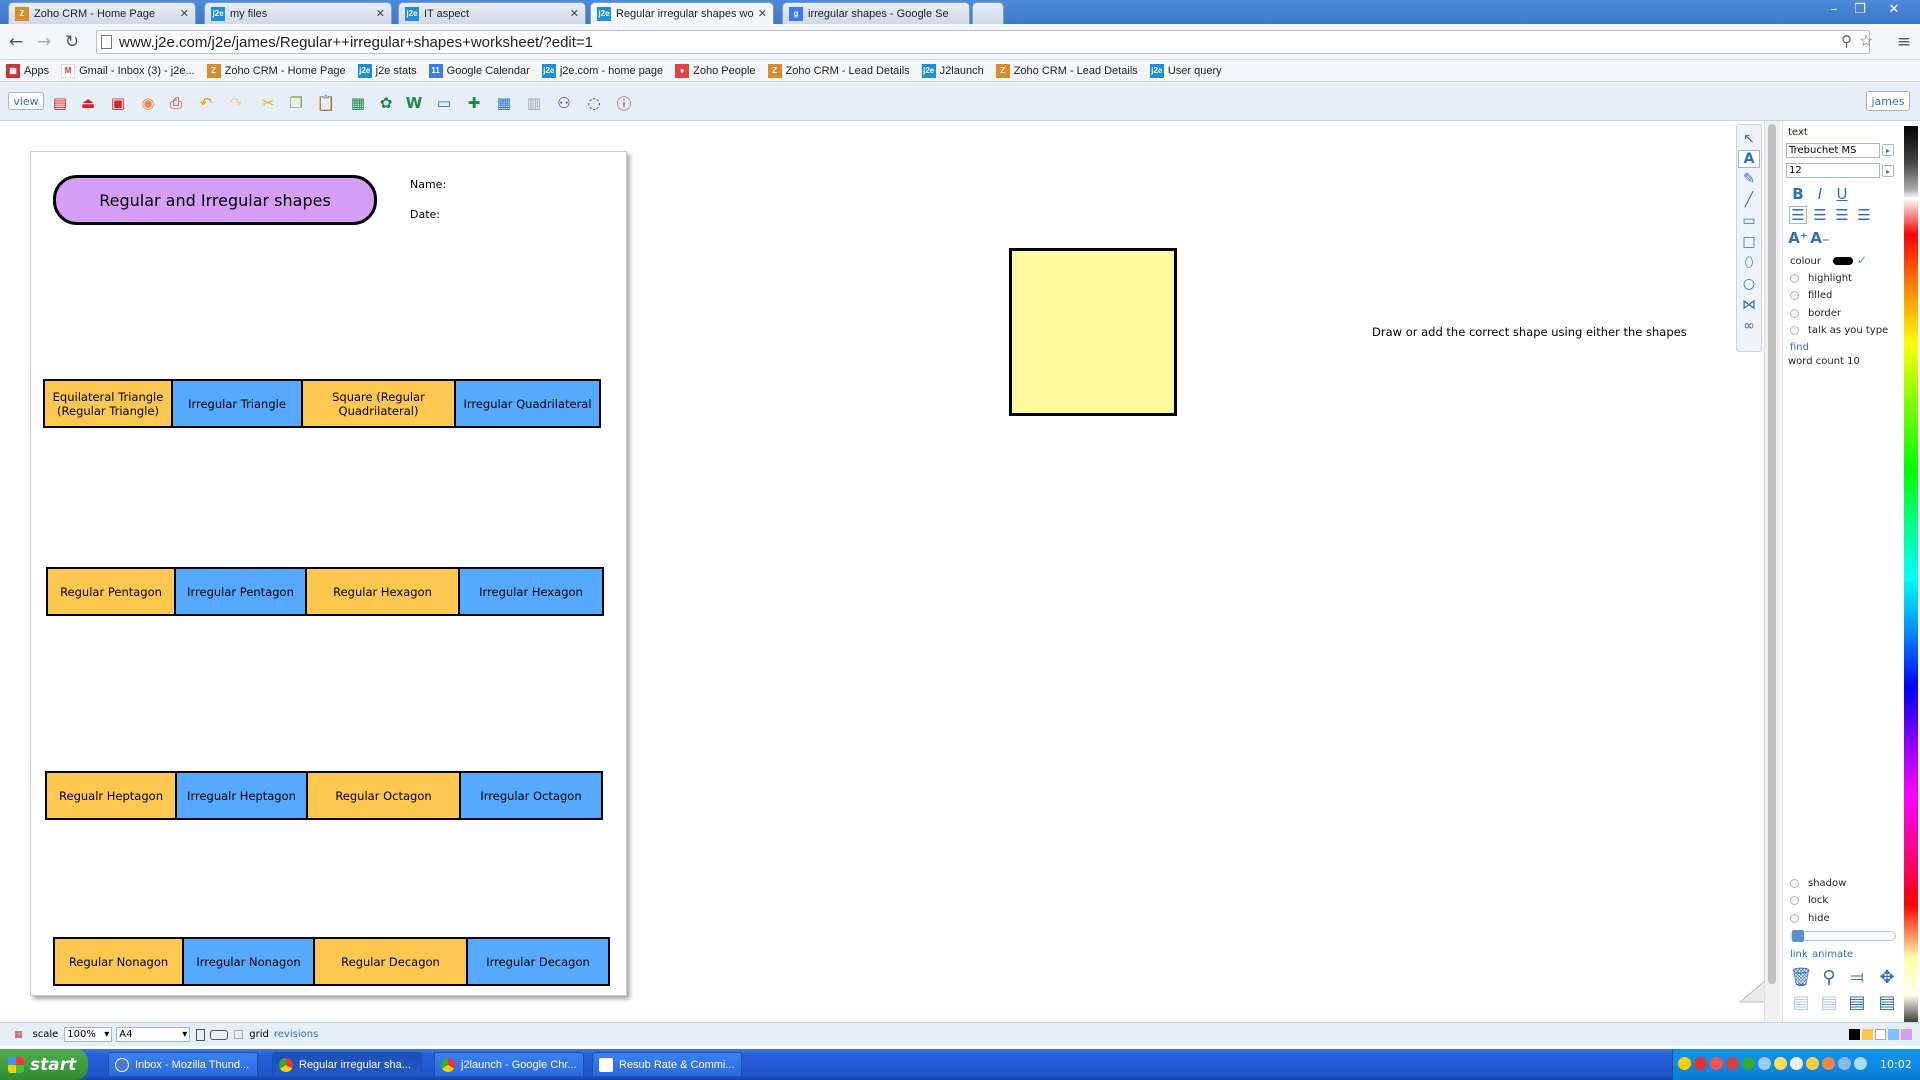 Image resolution: width=1920 pixels, height=1080 pixels. Describe the element at coordinates (238, 403) in the screenshot. I see `shape-label-cell: Irregular Triangle` at that location.